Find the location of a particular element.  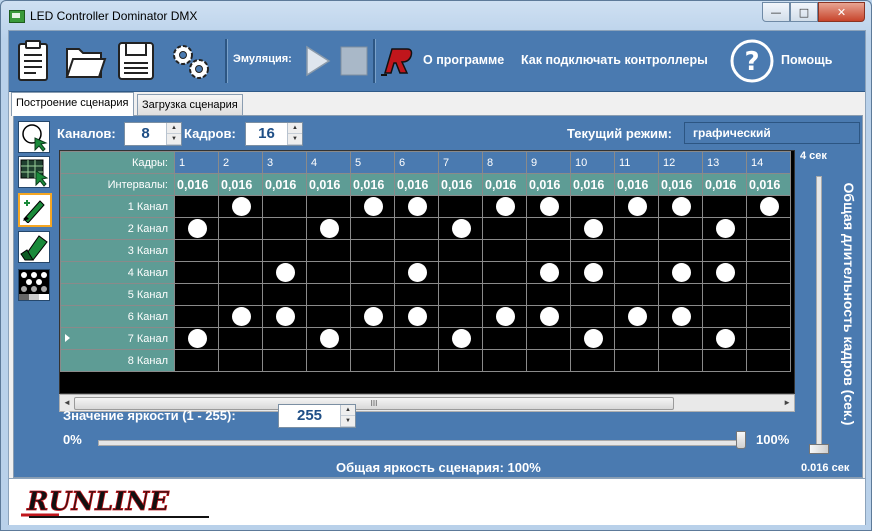

settings-gears-icon is located at coordinates (188, 61).